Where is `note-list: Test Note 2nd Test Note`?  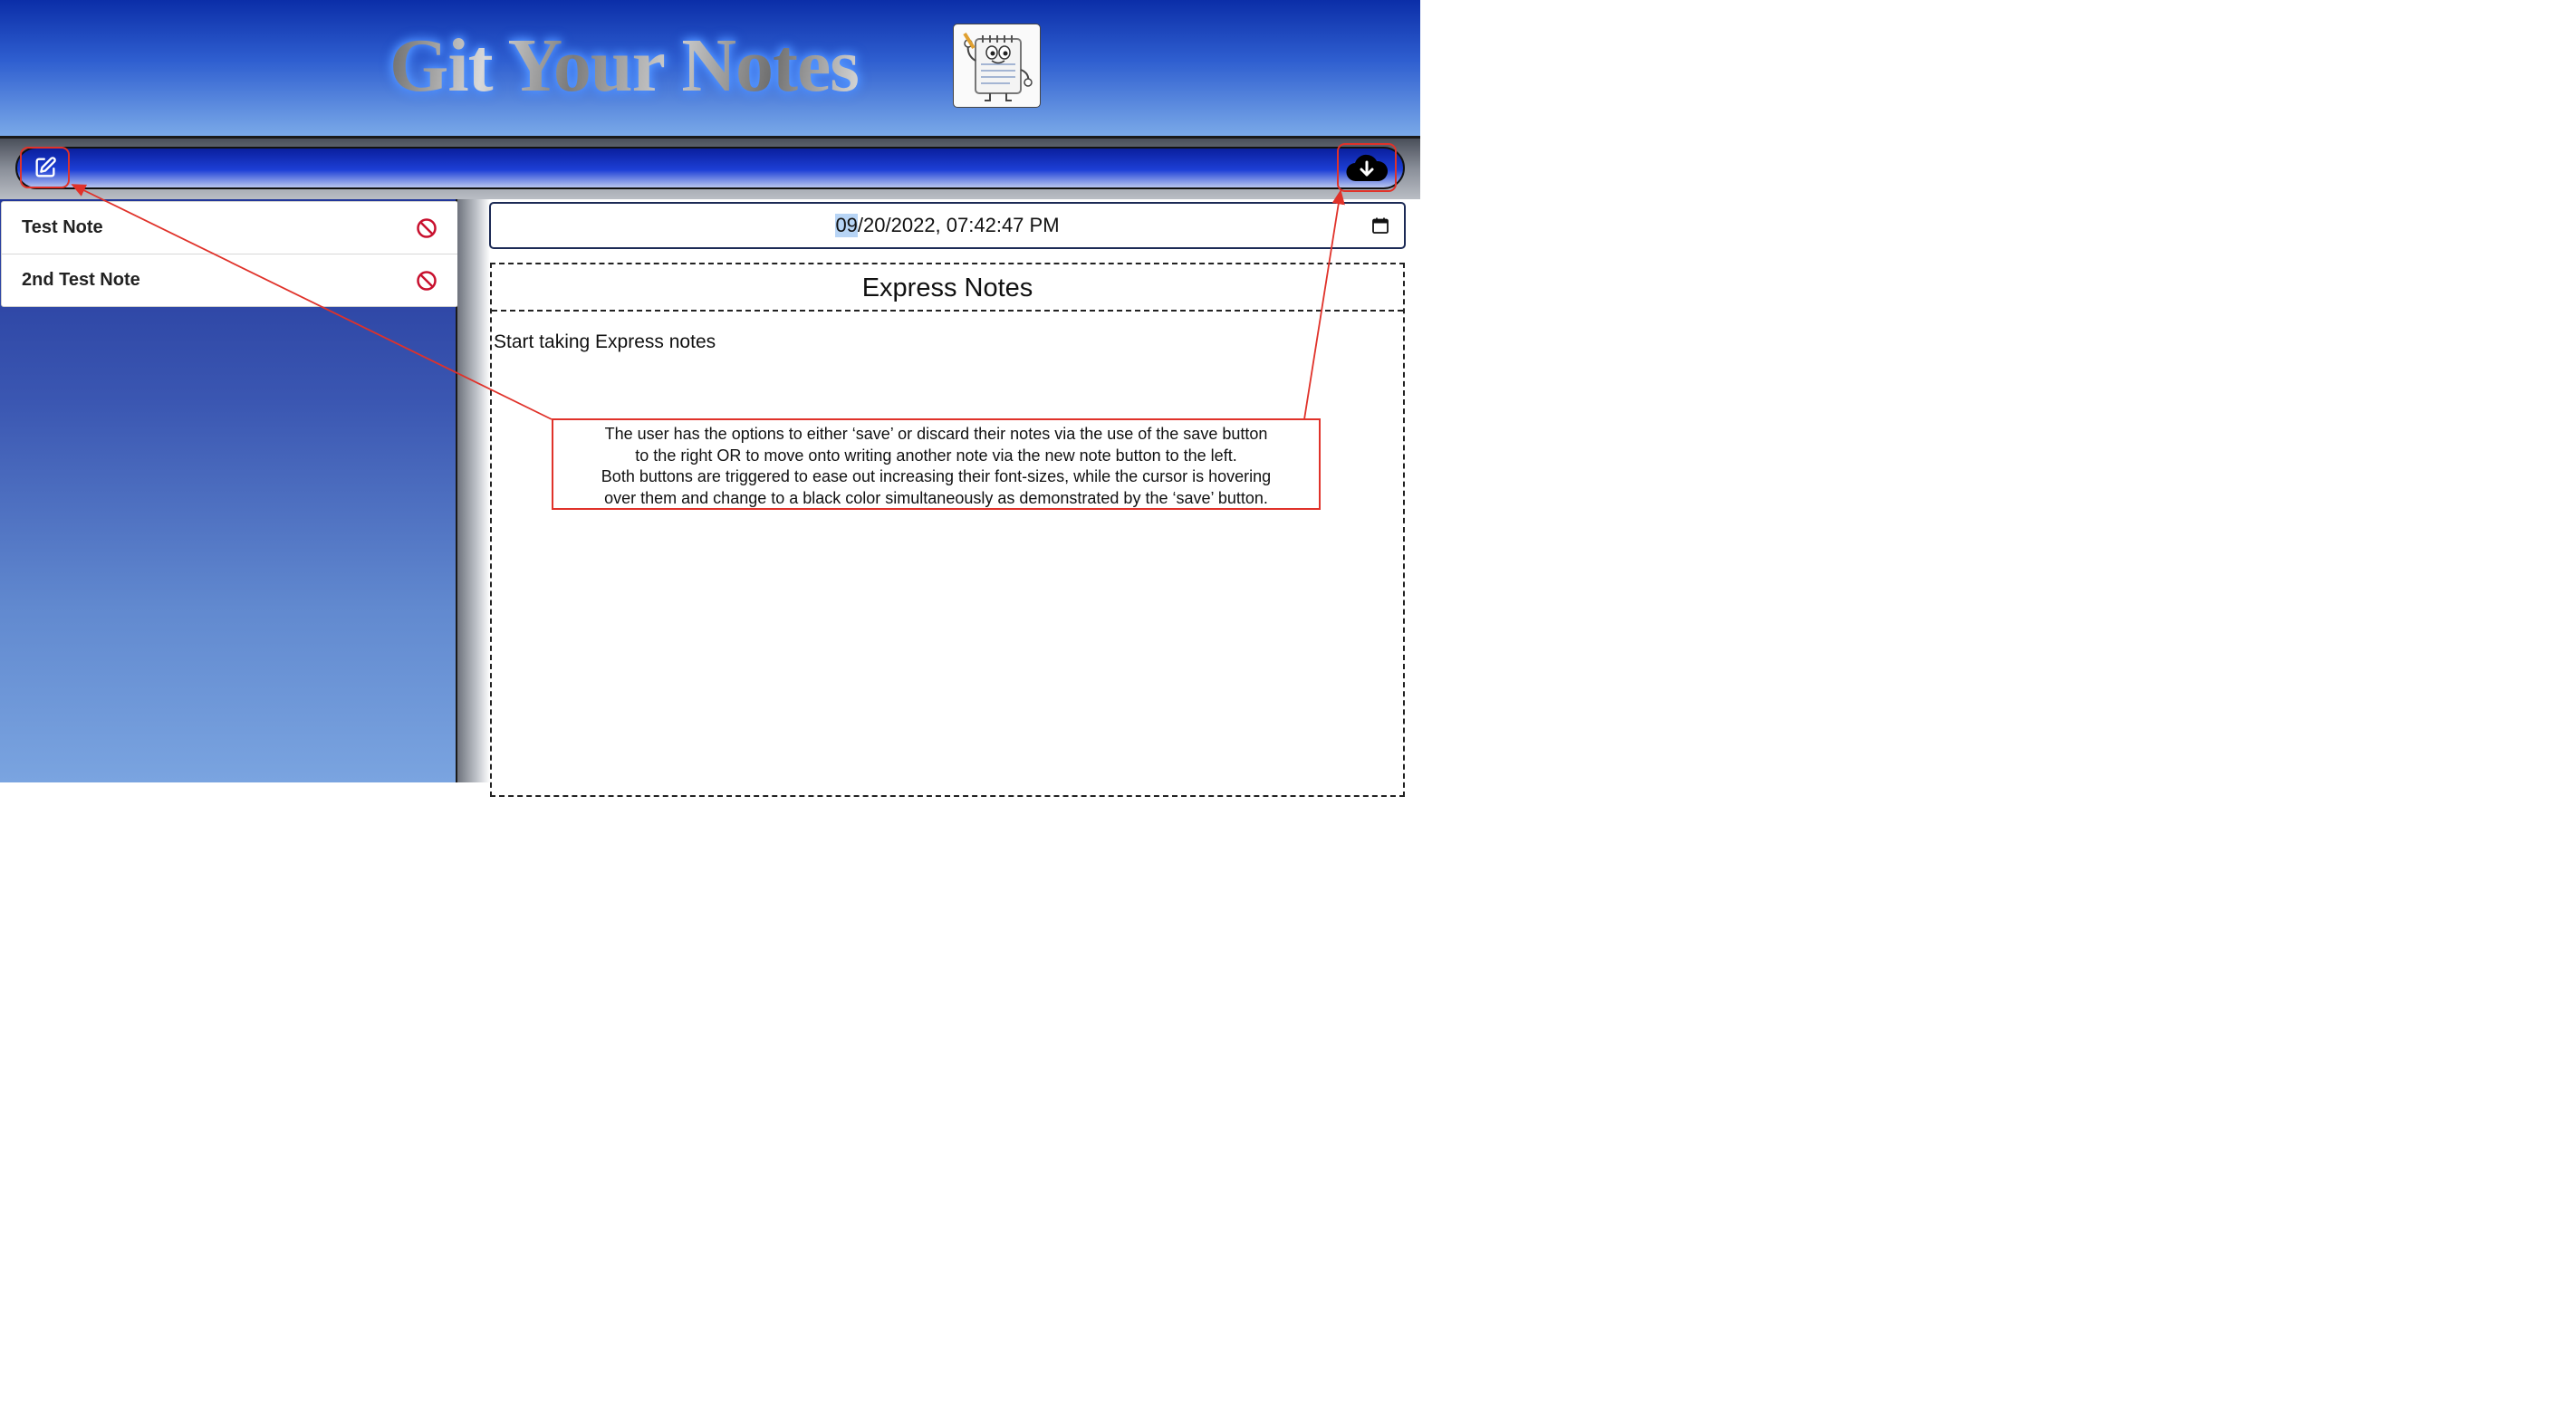 note-list: Test Note 2nd Test Note is located at coordinates (229, 254).